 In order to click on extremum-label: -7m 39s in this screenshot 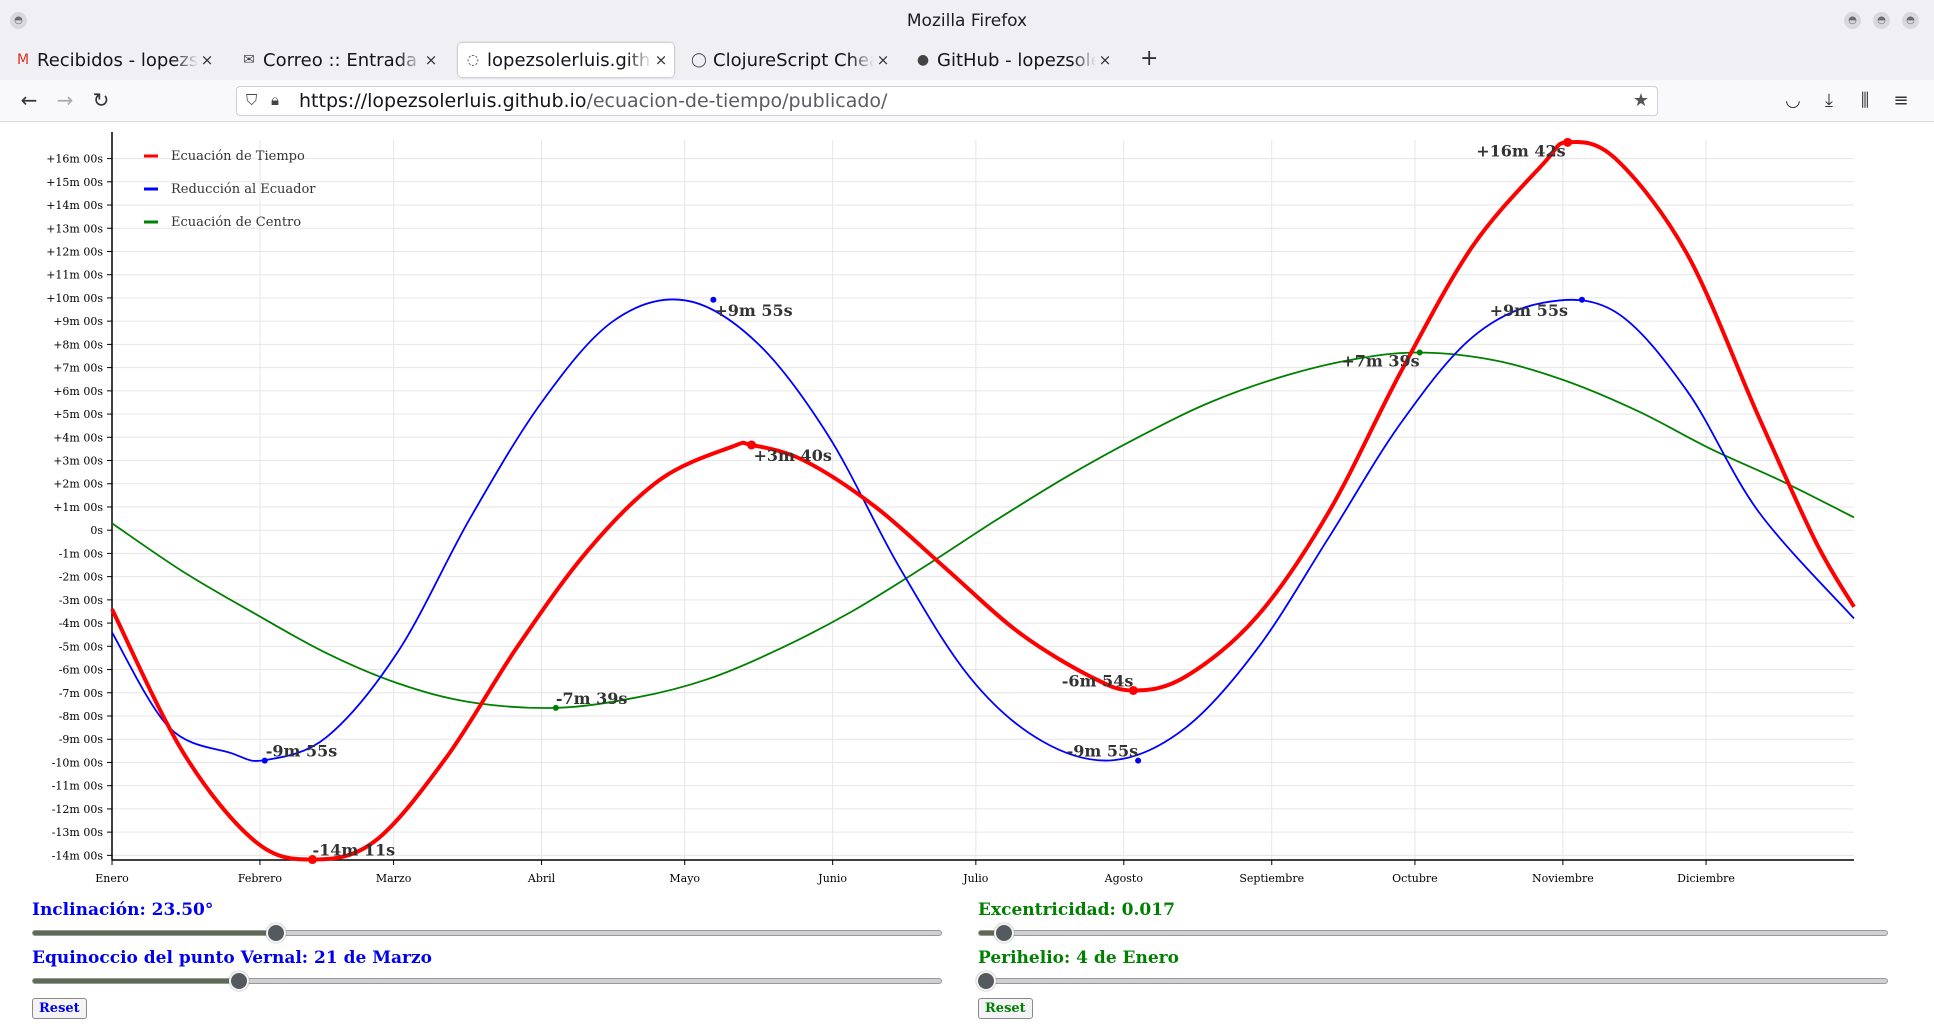, I will do `click(592, 698)`.